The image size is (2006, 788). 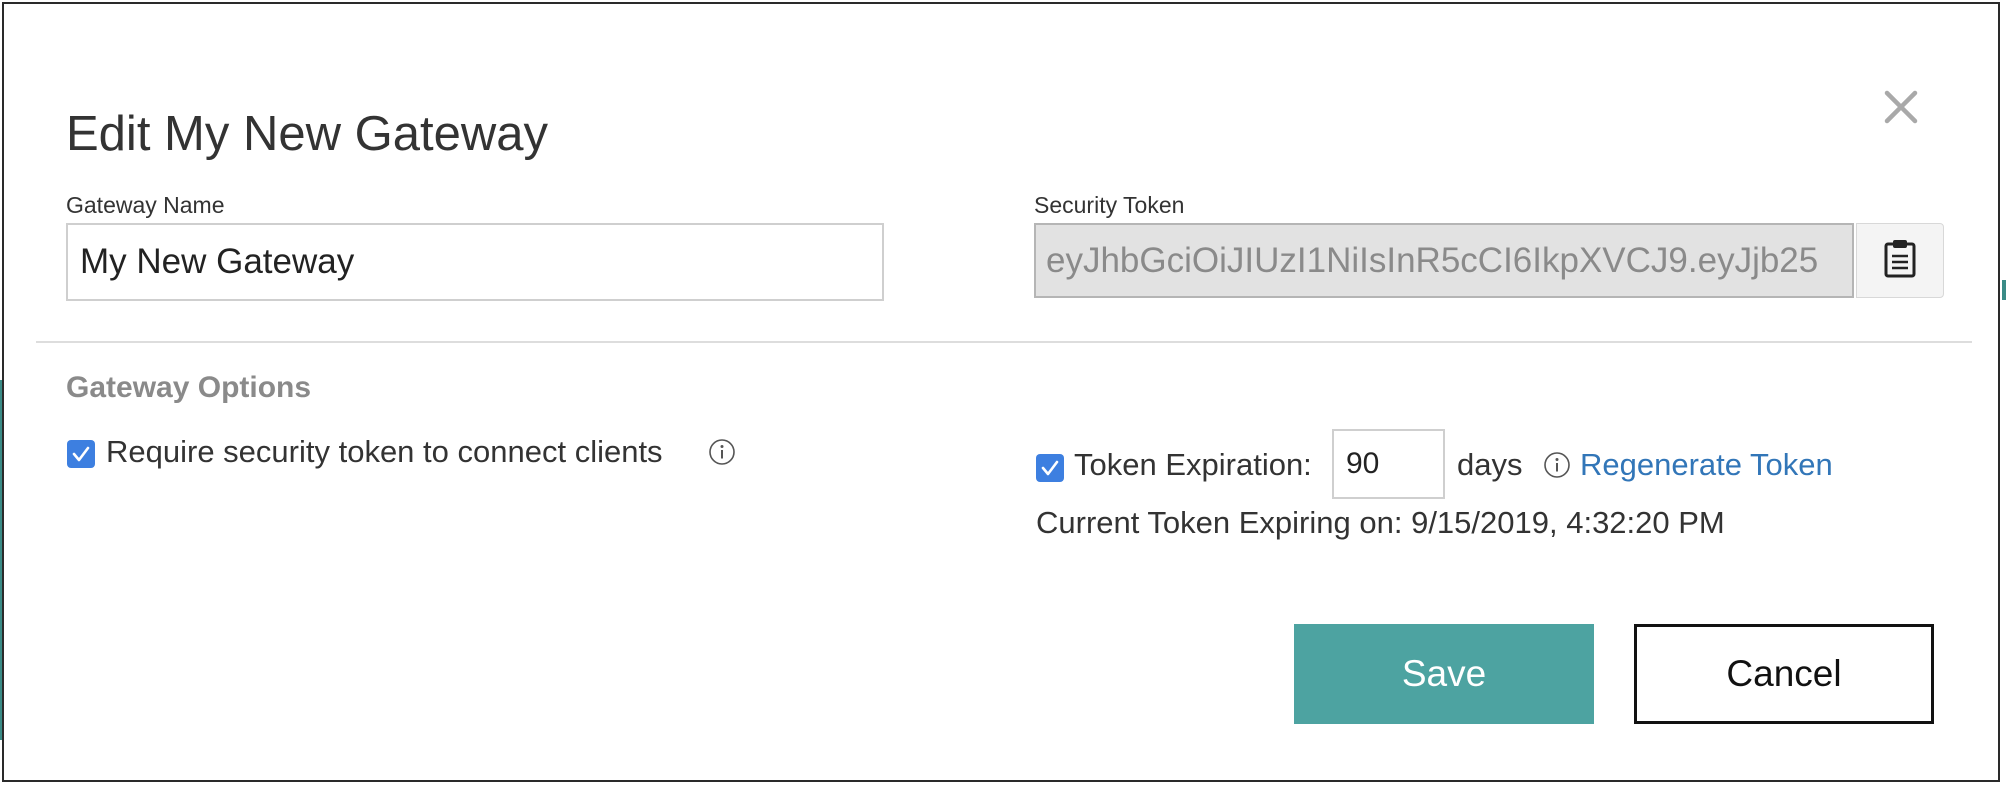 What do you see at coordinates (1444, 260) in the screenshot?
I see `security-token-input` at bounding box center [1444, 260].